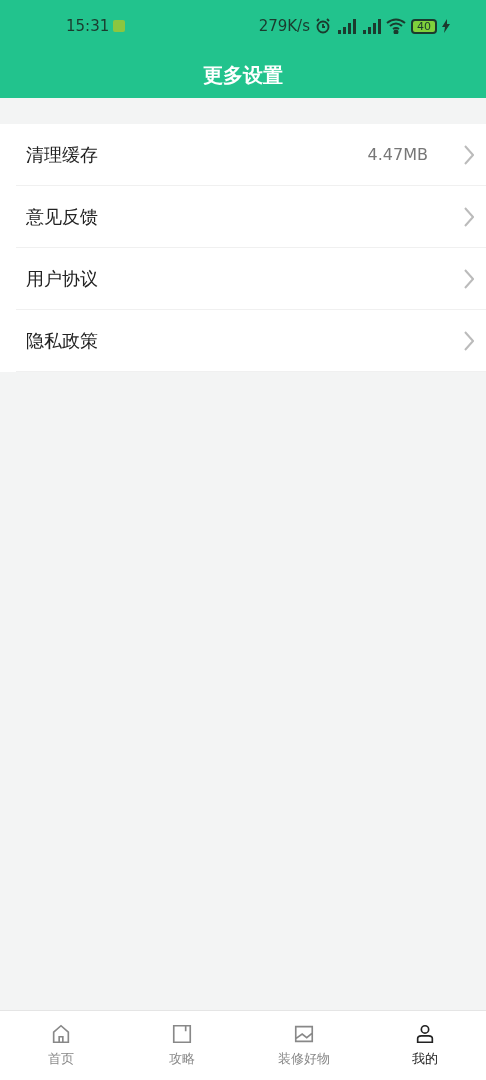 This screenshot has width=486, height=1080. What do you see at coordinates (251, 217) in the screenshot?
I see `settings-row: 意见反馈` at bounding box center [251, 217].